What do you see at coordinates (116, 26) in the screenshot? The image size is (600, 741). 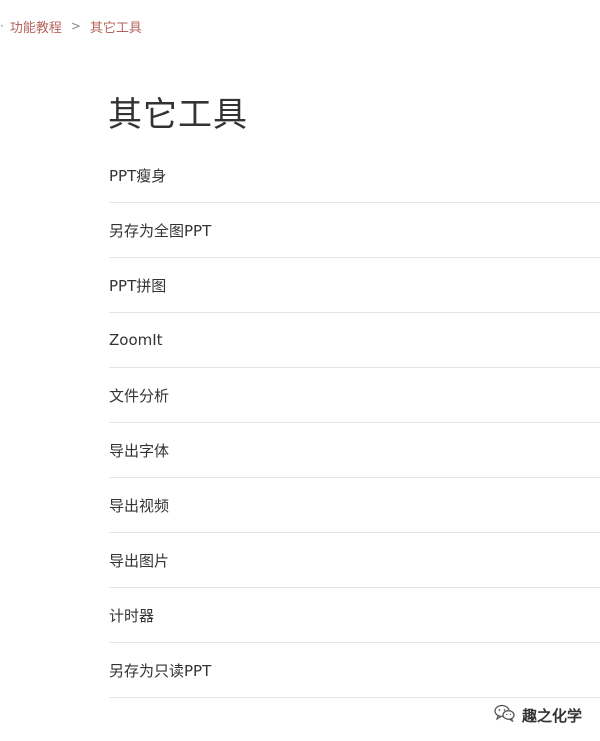 I see `breadcrumb-link-other-tools: 其它工具` at bounding box center [116, 26].